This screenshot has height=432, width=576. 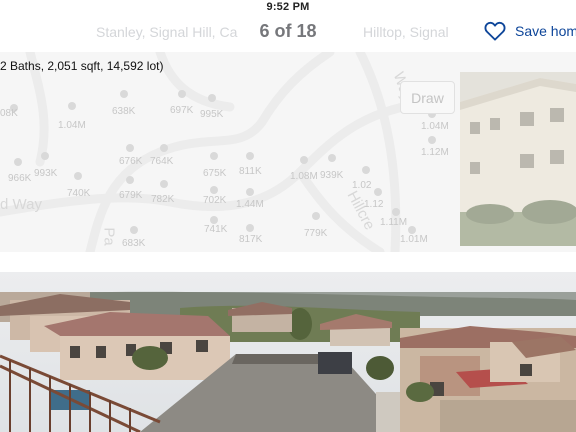 I want to click on map-price: 995K, so click(x=212, y=114).